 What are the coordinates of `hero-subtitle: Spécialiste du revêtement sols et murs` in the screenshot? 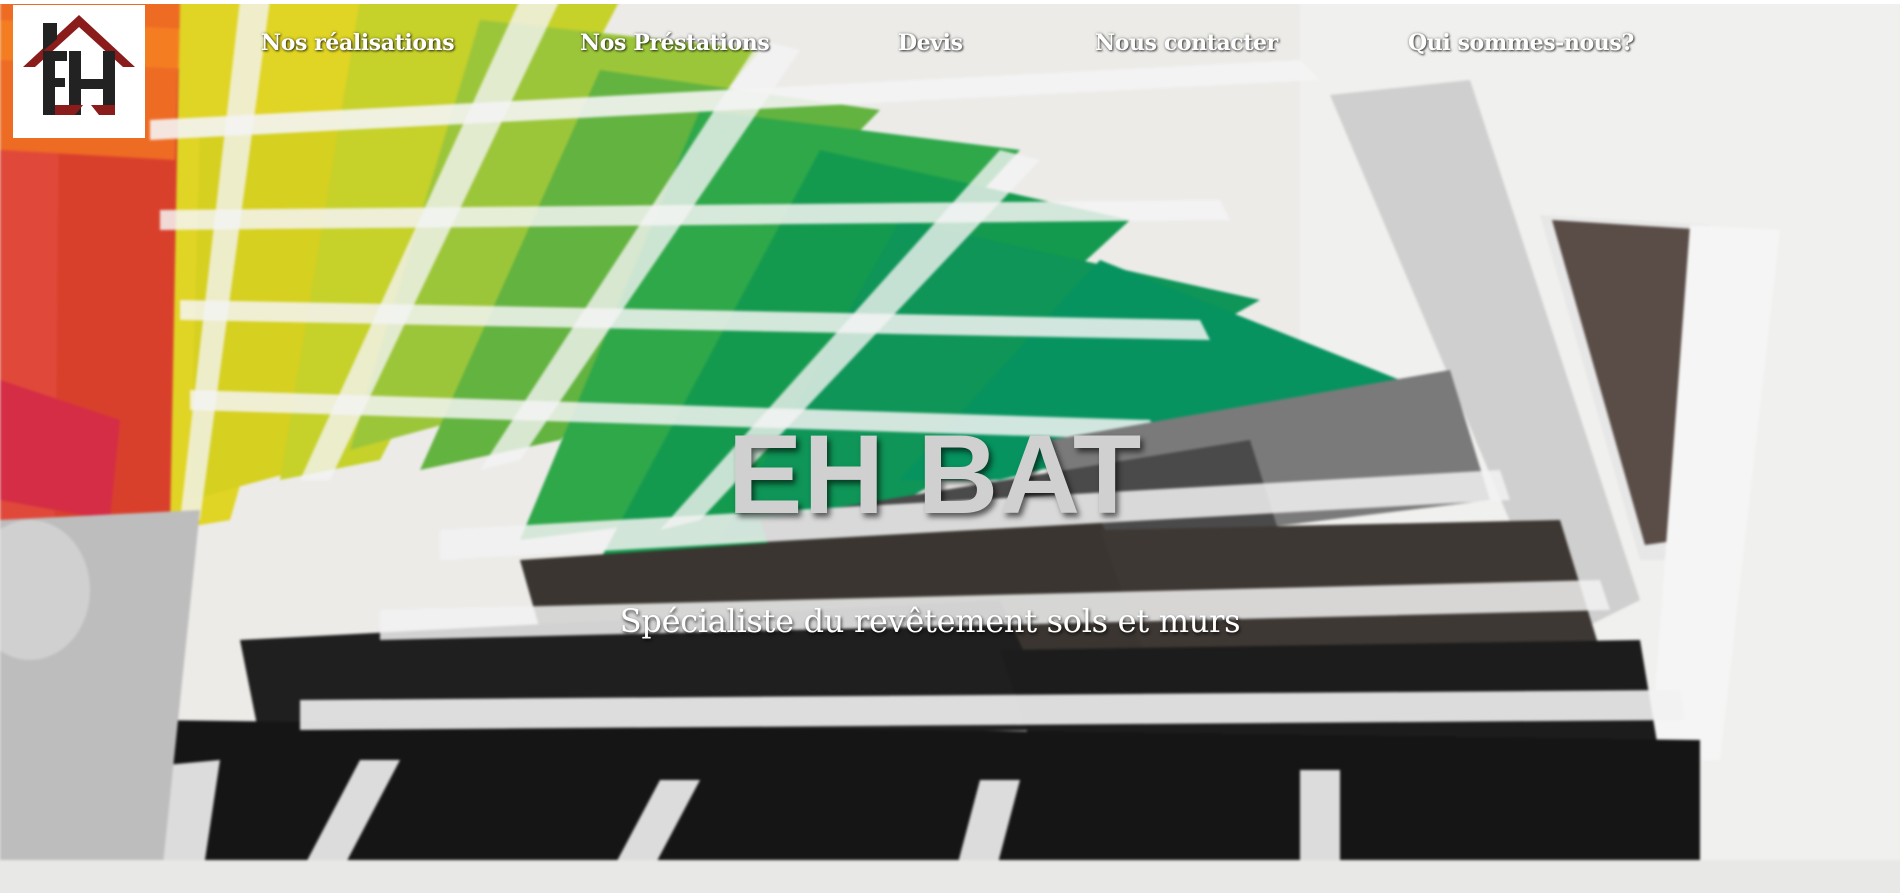 It's located at (930, 621).